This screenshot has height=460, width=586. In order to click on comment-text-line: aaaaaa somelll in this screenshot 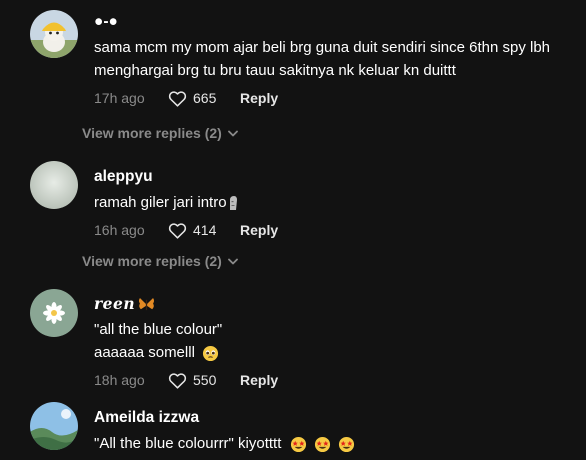, I will do `click(334, 352)`.